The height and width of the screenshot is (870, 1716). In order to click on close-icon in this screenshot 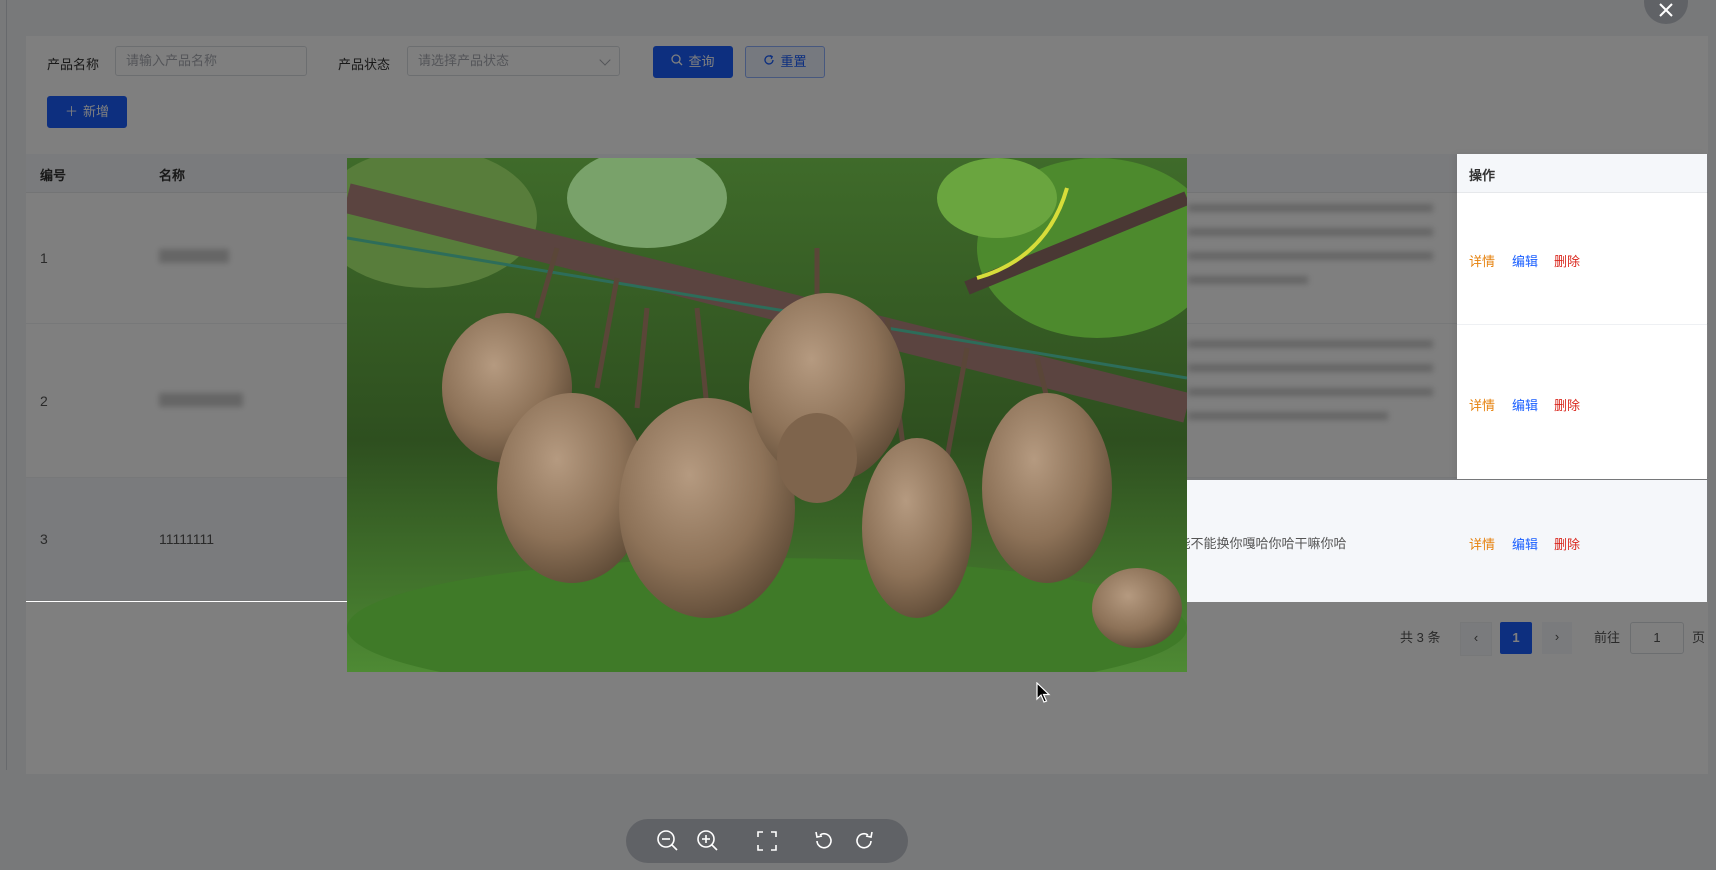, I will do `click(1666, 10)`.